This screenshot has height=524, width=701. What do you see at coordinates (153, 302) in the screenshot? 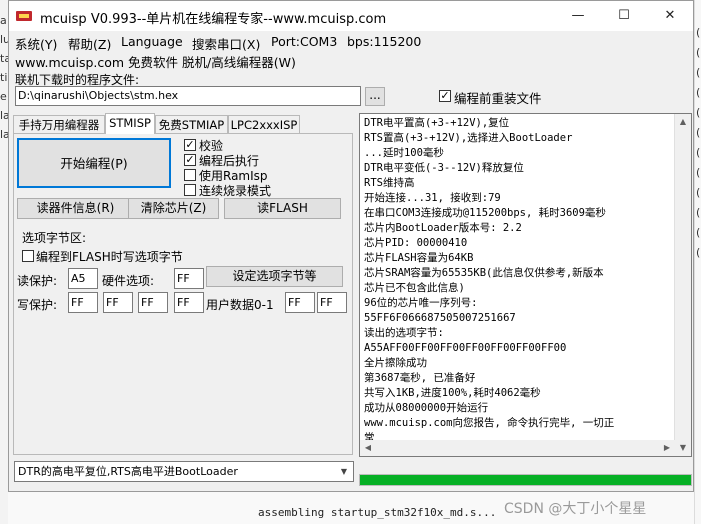
I see `write-protect-field-2: FF` at bounding box center [153, 302].